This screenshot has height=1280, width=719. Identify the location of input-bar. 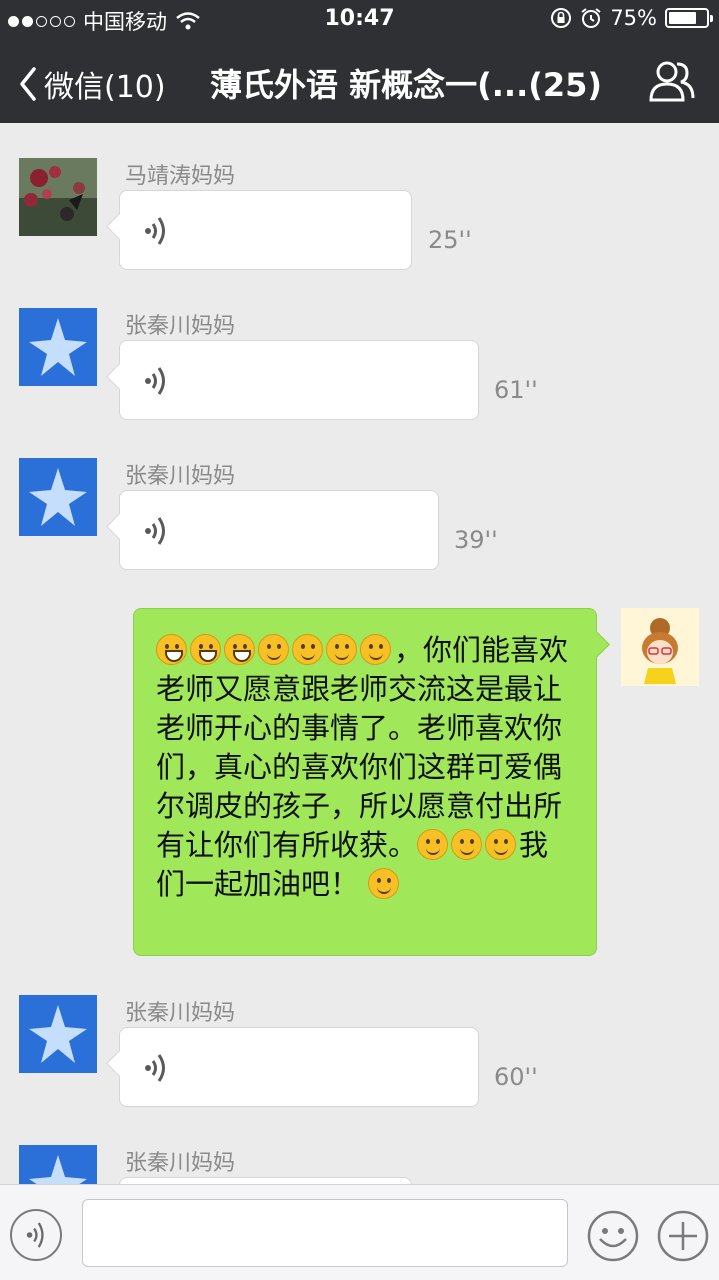
(359, 1232).